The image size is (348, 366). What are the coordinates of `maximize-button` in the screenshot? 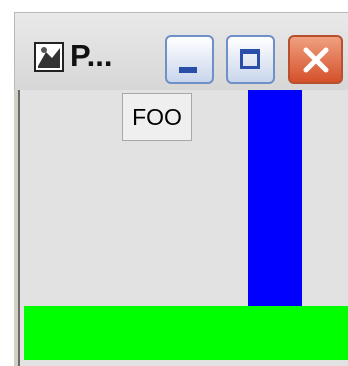 It's located at (250, 59).